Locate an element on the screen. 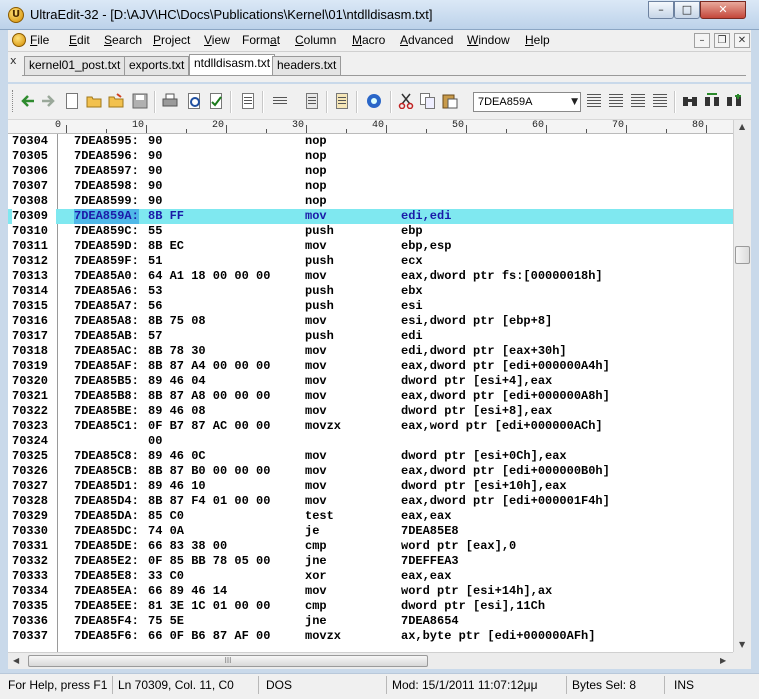  ftp-icon is located at coordinates (342, 101).